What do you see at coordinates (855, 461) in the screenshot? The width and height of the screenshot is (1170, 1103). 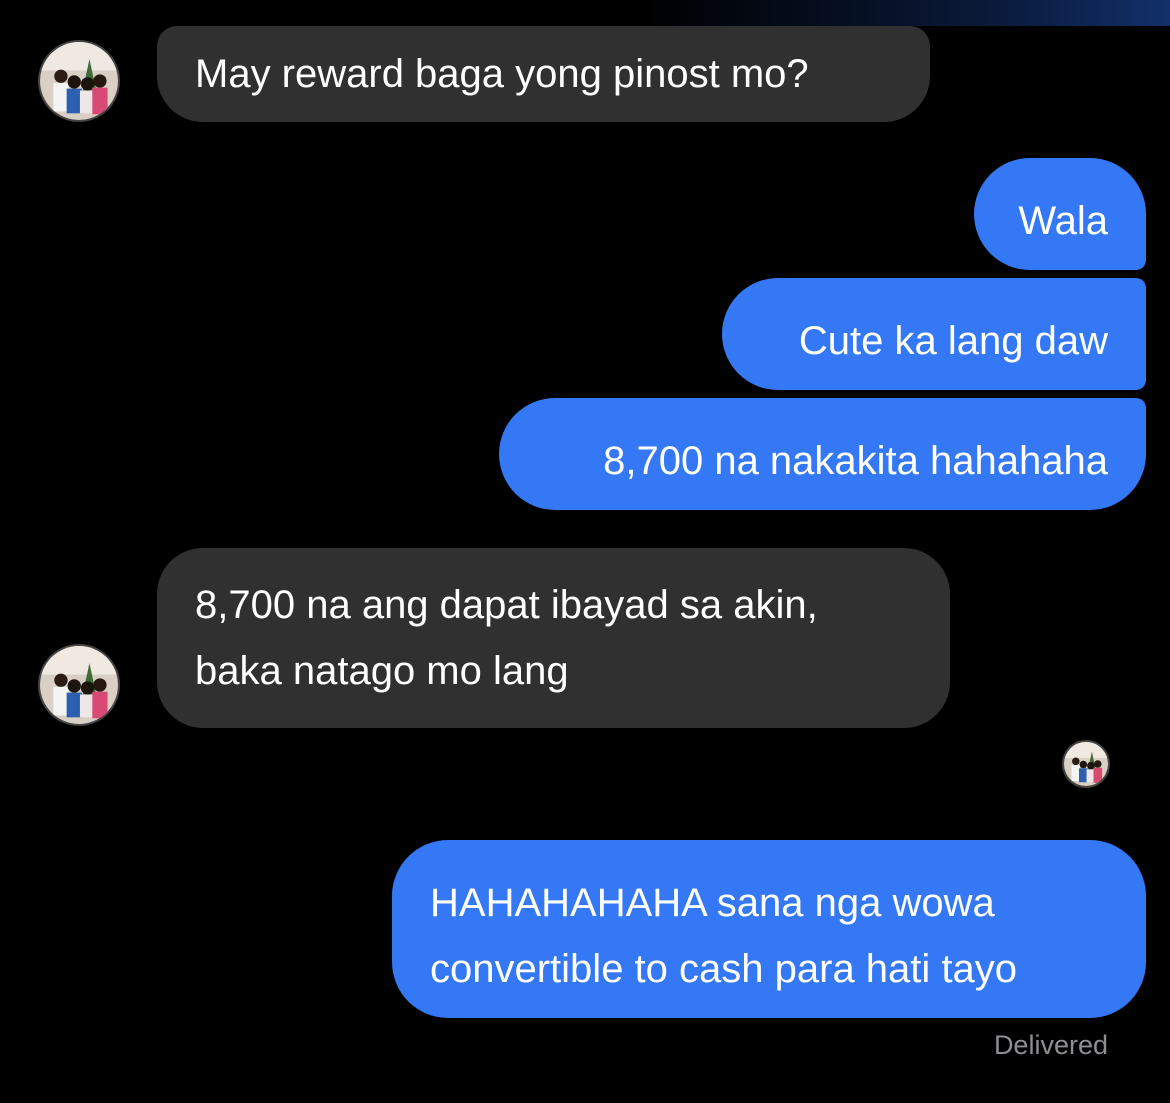 I see `message-text: 8,700 na nakakita hahahaha` at bounding box center [855, 461].